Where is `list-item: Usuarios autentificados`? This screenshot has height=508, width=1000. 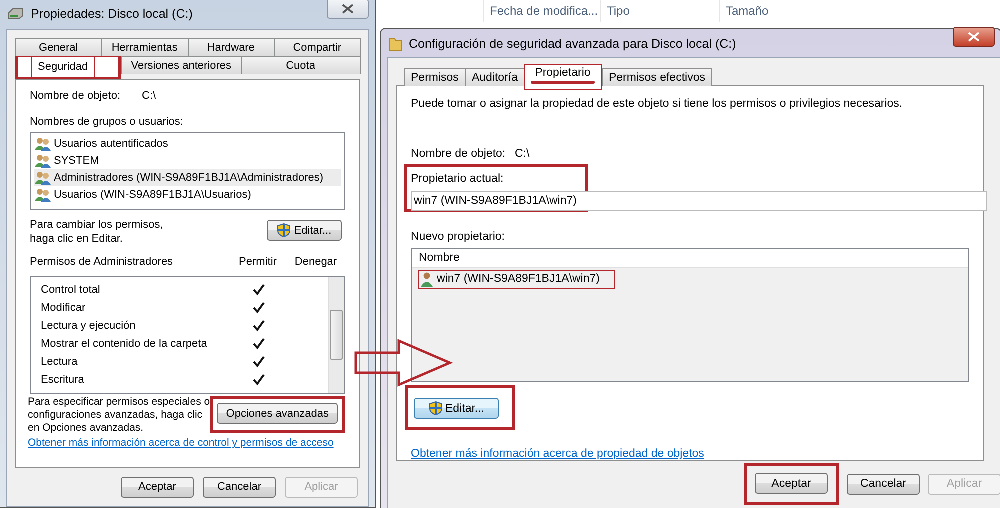
list-item: Usuarios autentificados is located at coordinates (187, 143).